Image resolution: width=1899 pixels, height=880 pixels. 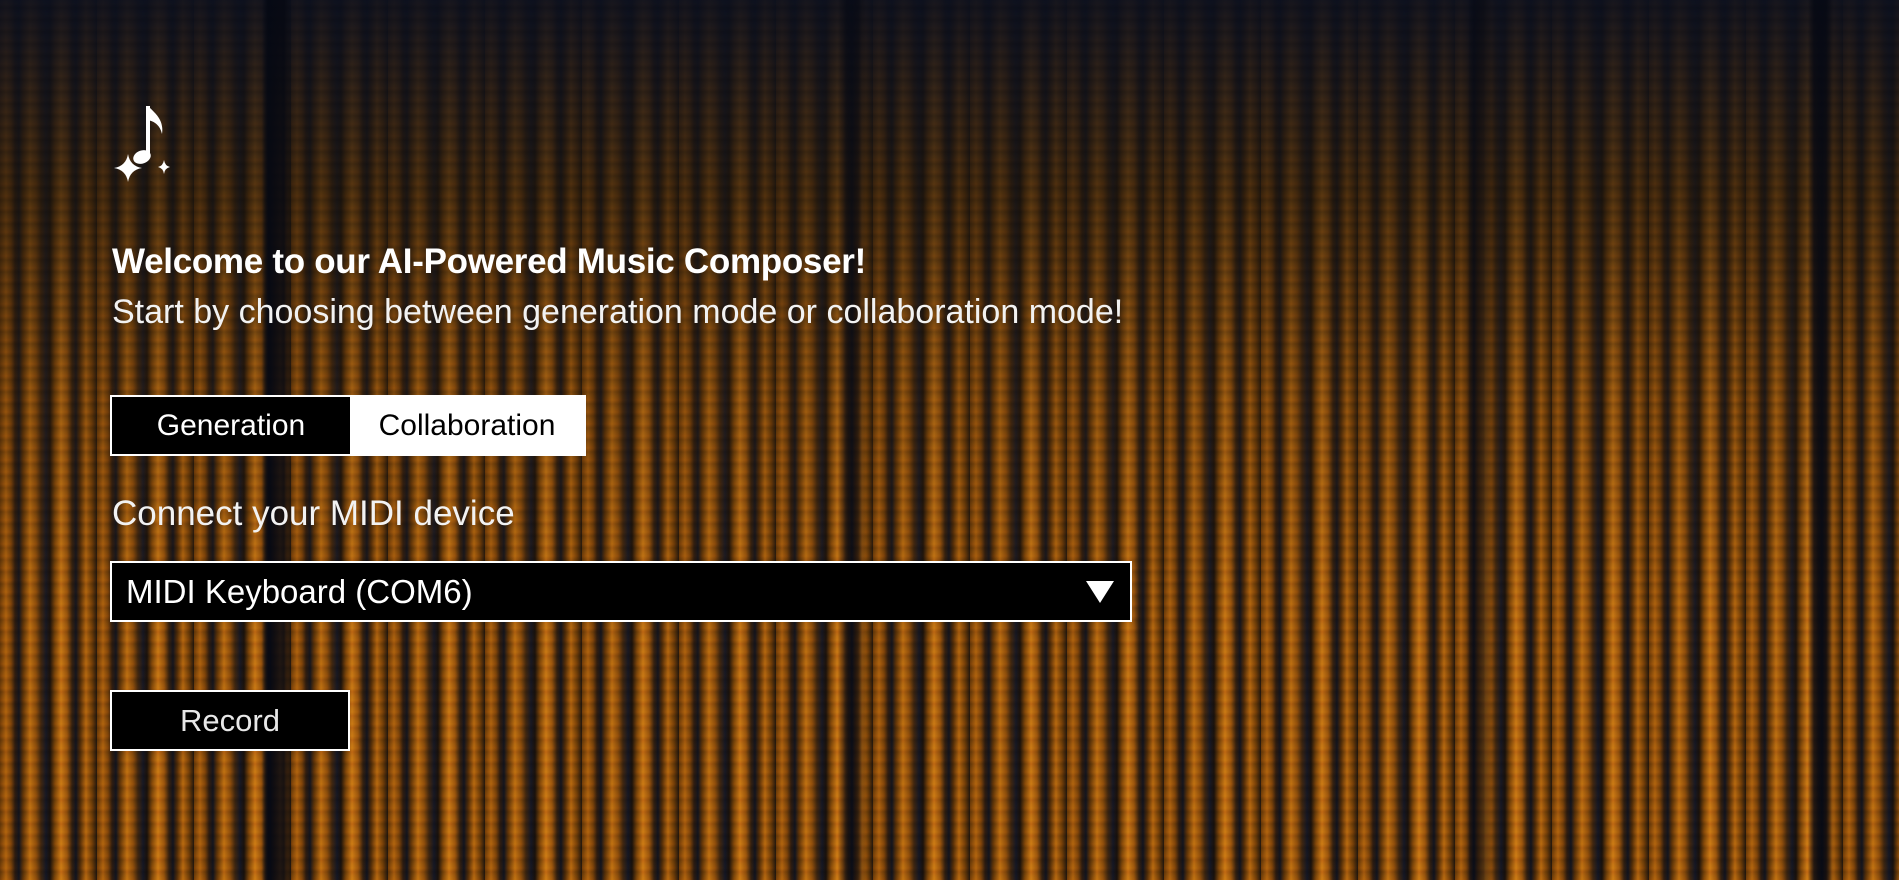 I want to click on mode-toggle: Generation Collaboration, so click(x=348, y=425).